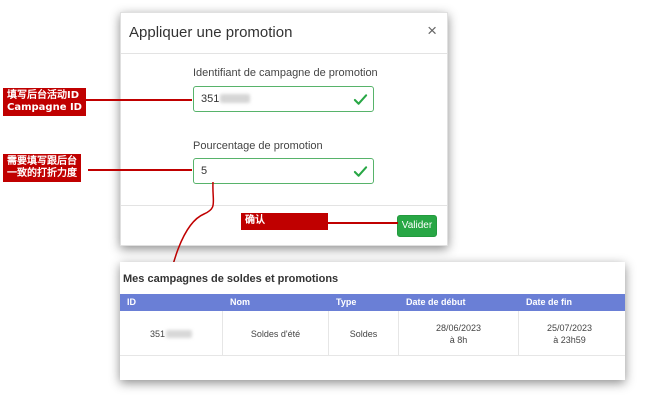  I want to click on annotation-text: 确认, so click(255, 220).